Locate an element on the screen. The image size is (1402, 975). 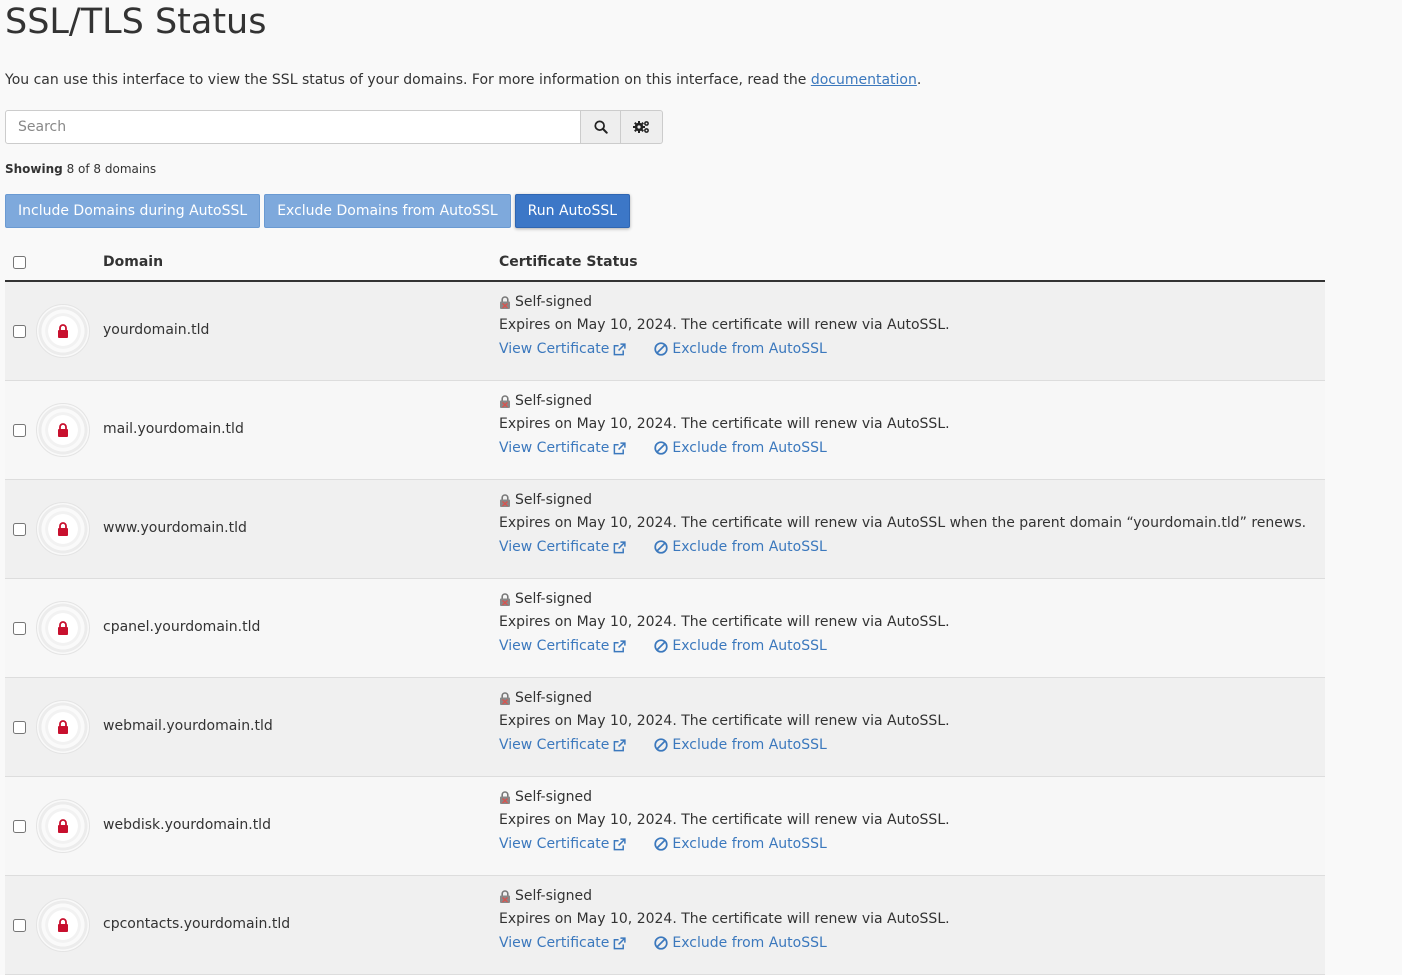
domain-name: webdisk.yourdomain.tld is located at coordinates (187, 825).